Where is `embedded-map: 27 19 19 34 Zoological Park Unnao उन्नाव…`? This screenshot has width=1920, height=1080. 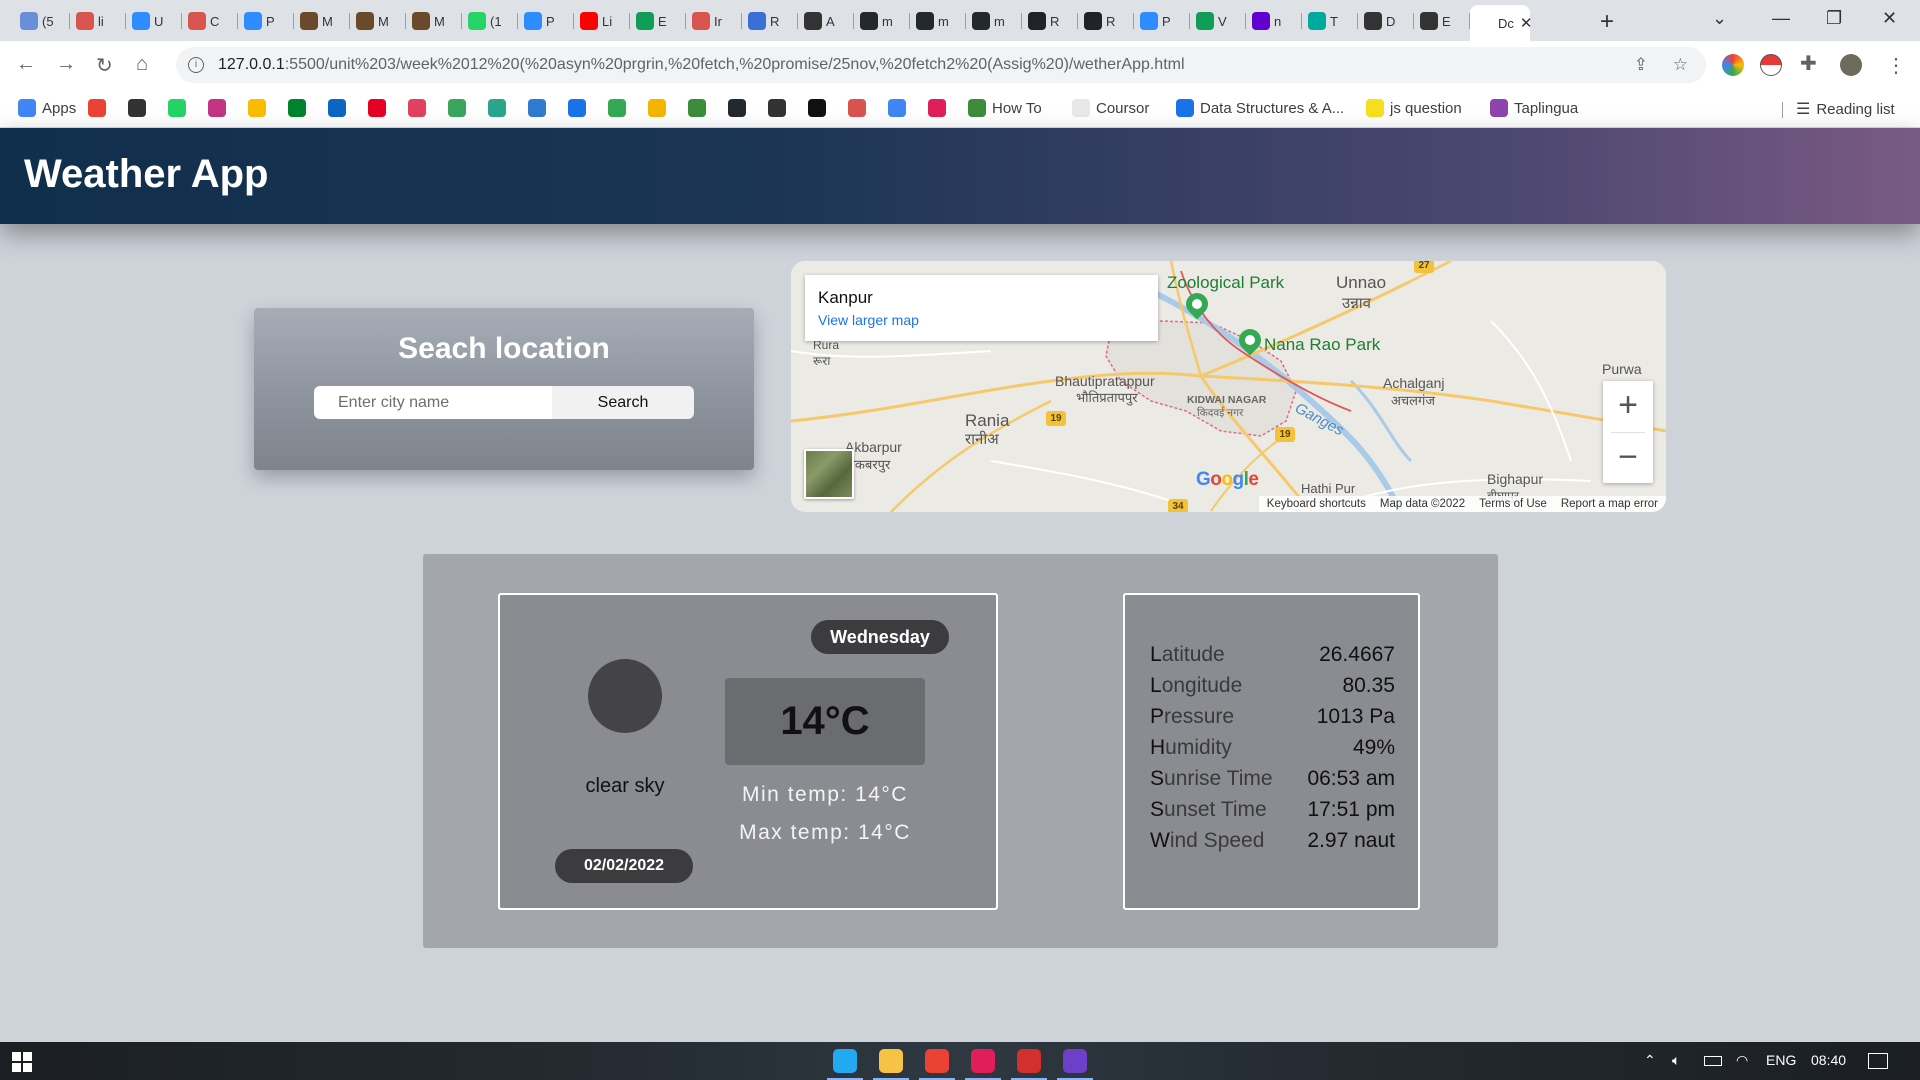 embedded-map: 27 19 19 34 Zoological Park Unnao उन्नाव… is located at coordinates (1228, 386).